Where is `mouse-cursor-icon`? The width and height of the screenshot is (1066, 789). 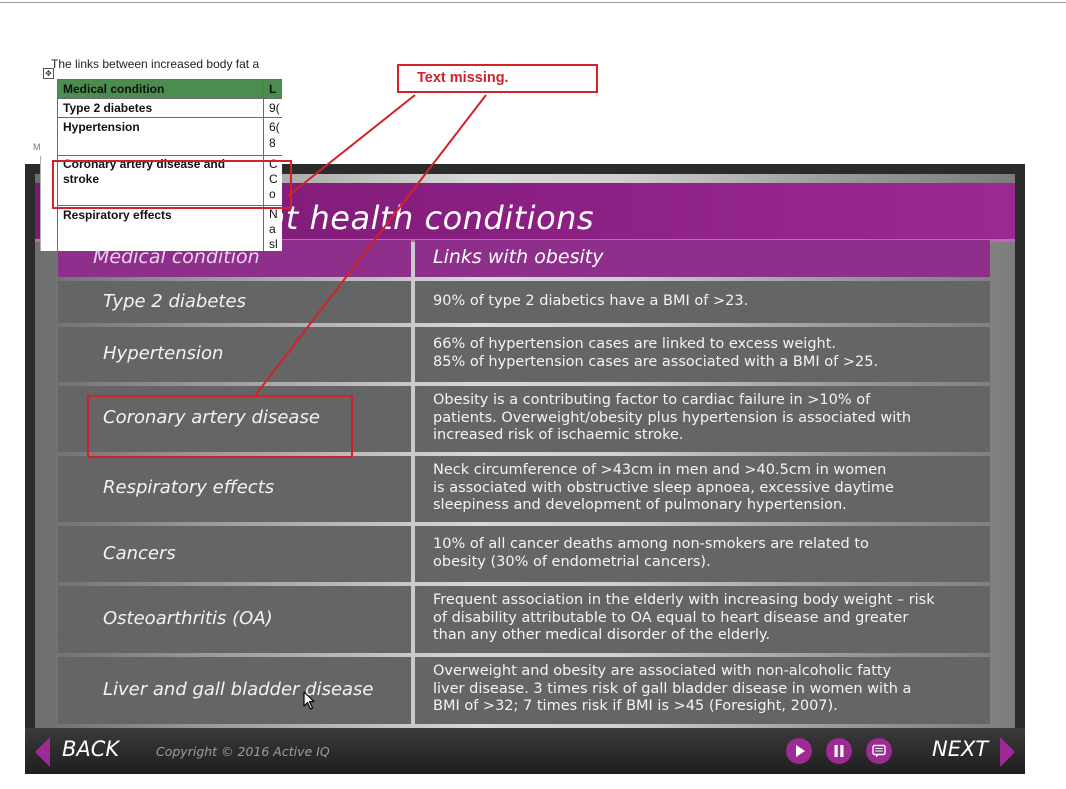
mouse-cursor-icon is located at coordinates (309, 700).